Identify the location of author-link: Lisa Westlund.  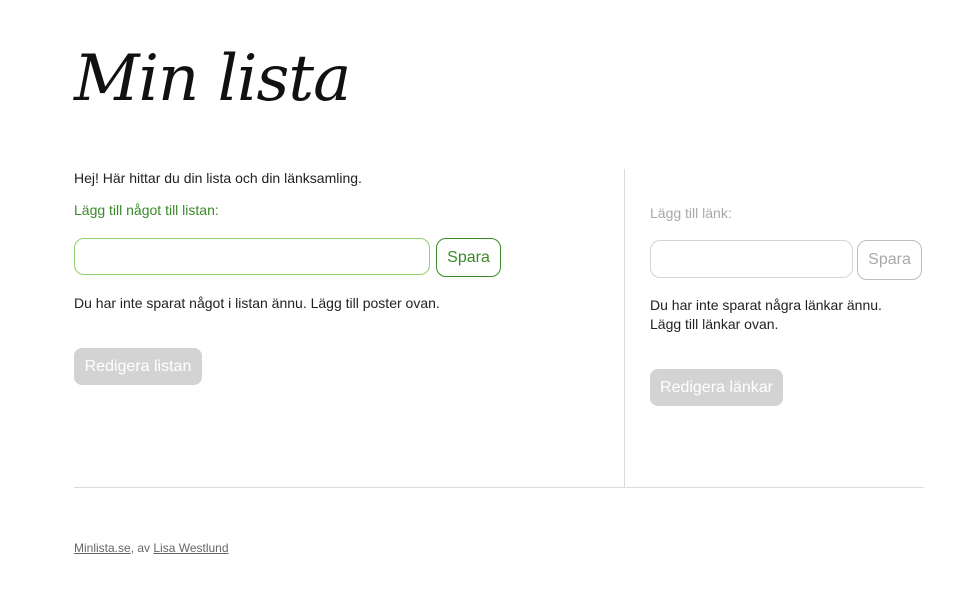
(190, 548).